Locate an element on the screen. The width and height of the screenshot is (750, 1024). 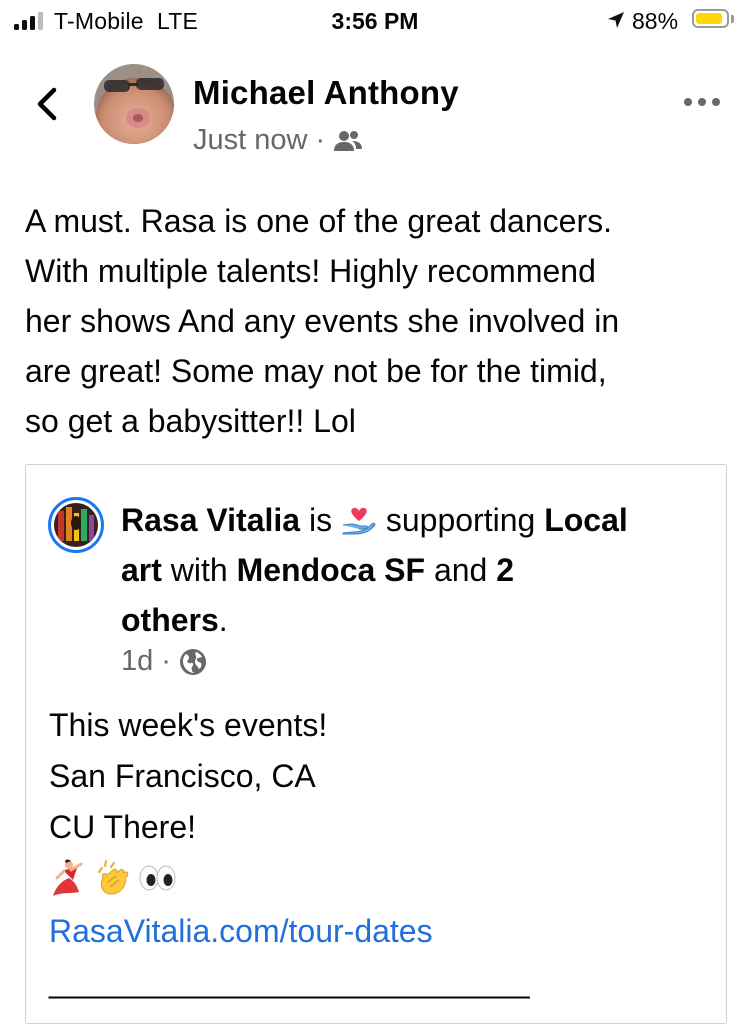
shared-text-and: and is located at coordinates (461, 570).